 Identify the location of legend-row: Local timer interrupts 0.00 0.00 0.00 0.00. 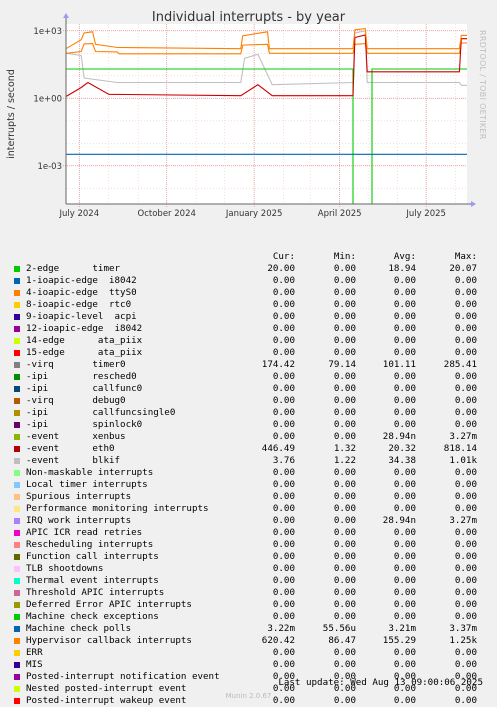
(248, 485).